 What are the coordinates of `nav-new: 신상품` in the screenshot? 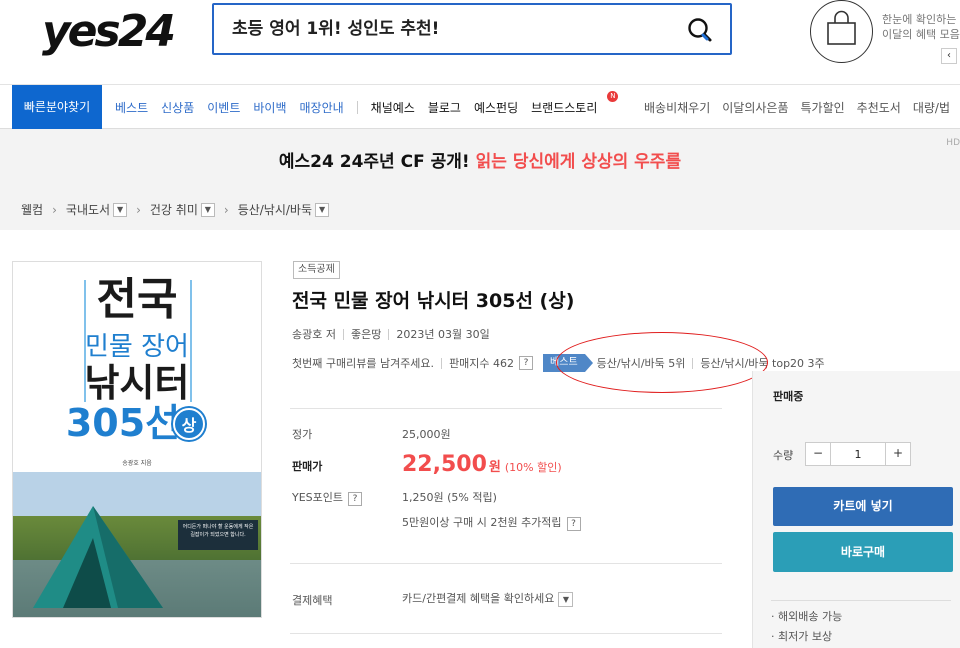 It's located at (177, 107).